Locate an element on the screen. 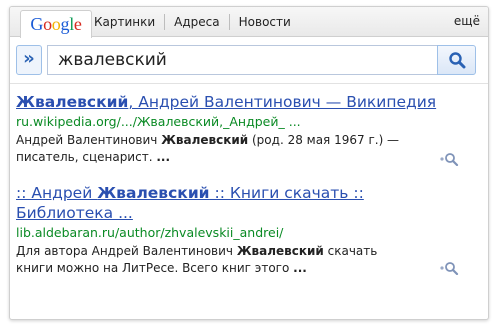 This screenshot has width=499, height=329. nav-images: Картинки is located at coordinates (129, 22).